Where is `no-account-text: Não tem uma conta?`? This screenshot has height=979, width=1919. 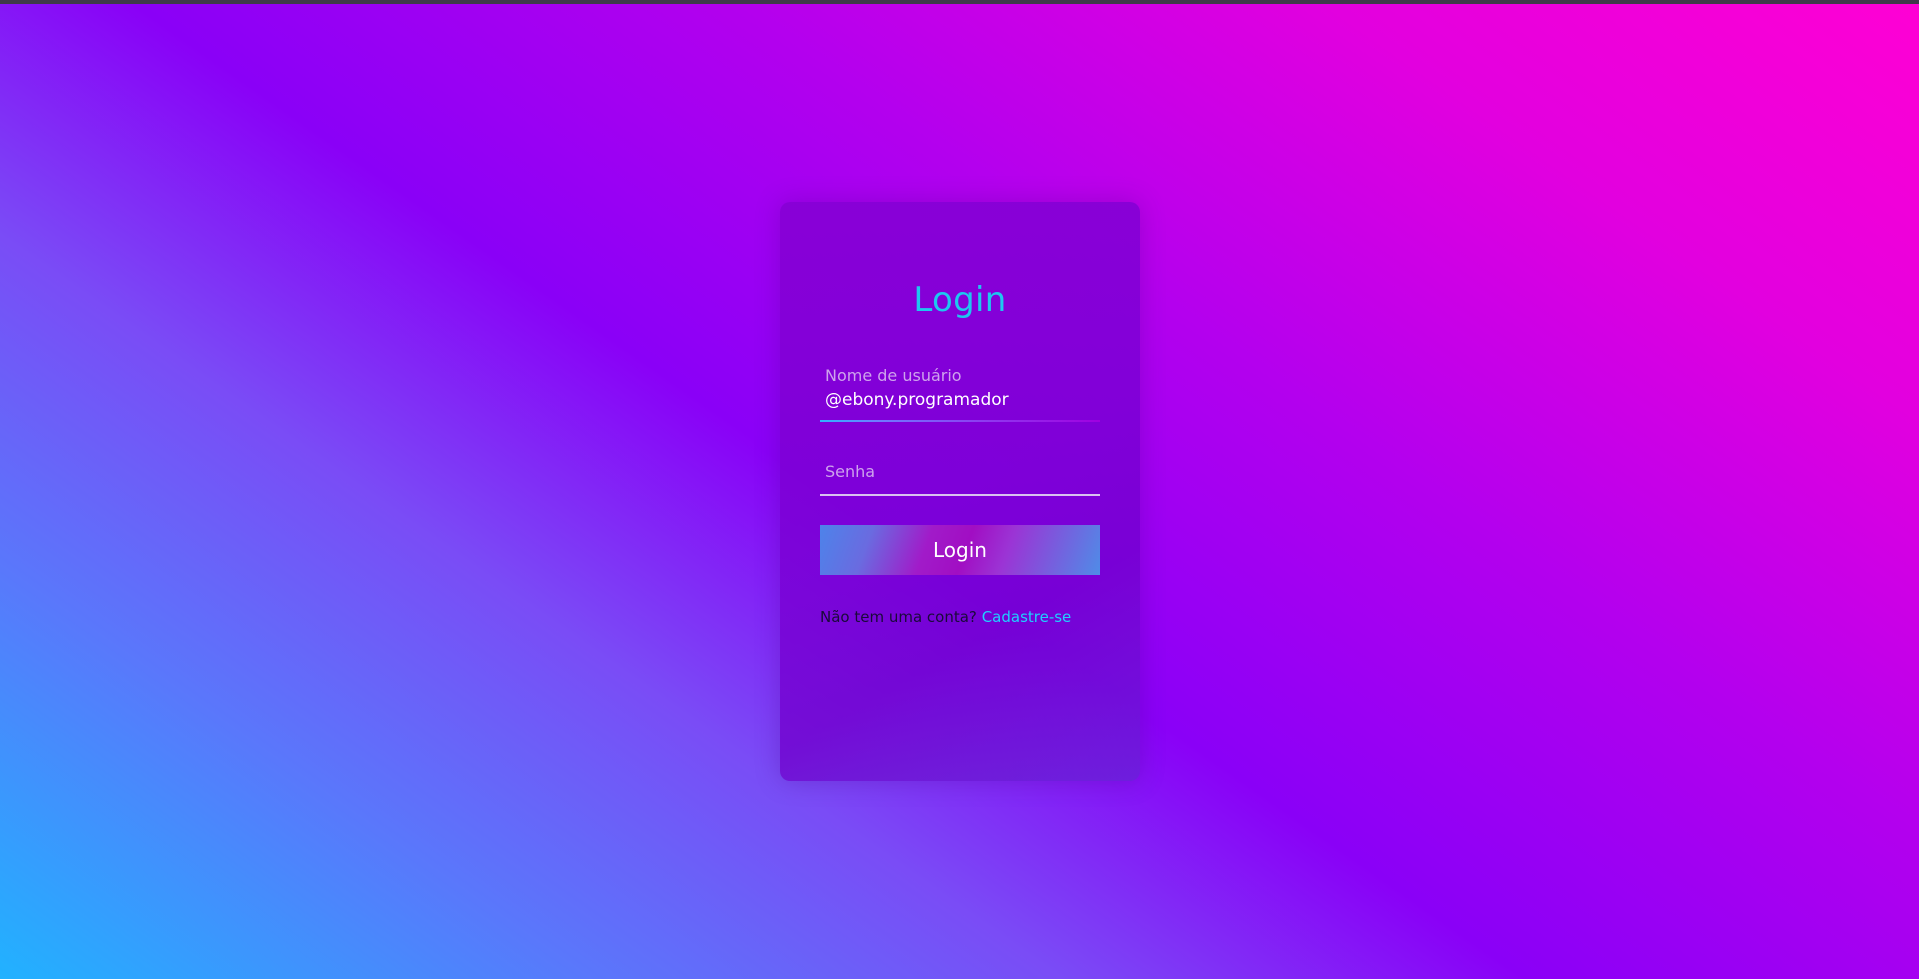
no-account-text: Não tem uma conta? is located at coordinates (898, 617).